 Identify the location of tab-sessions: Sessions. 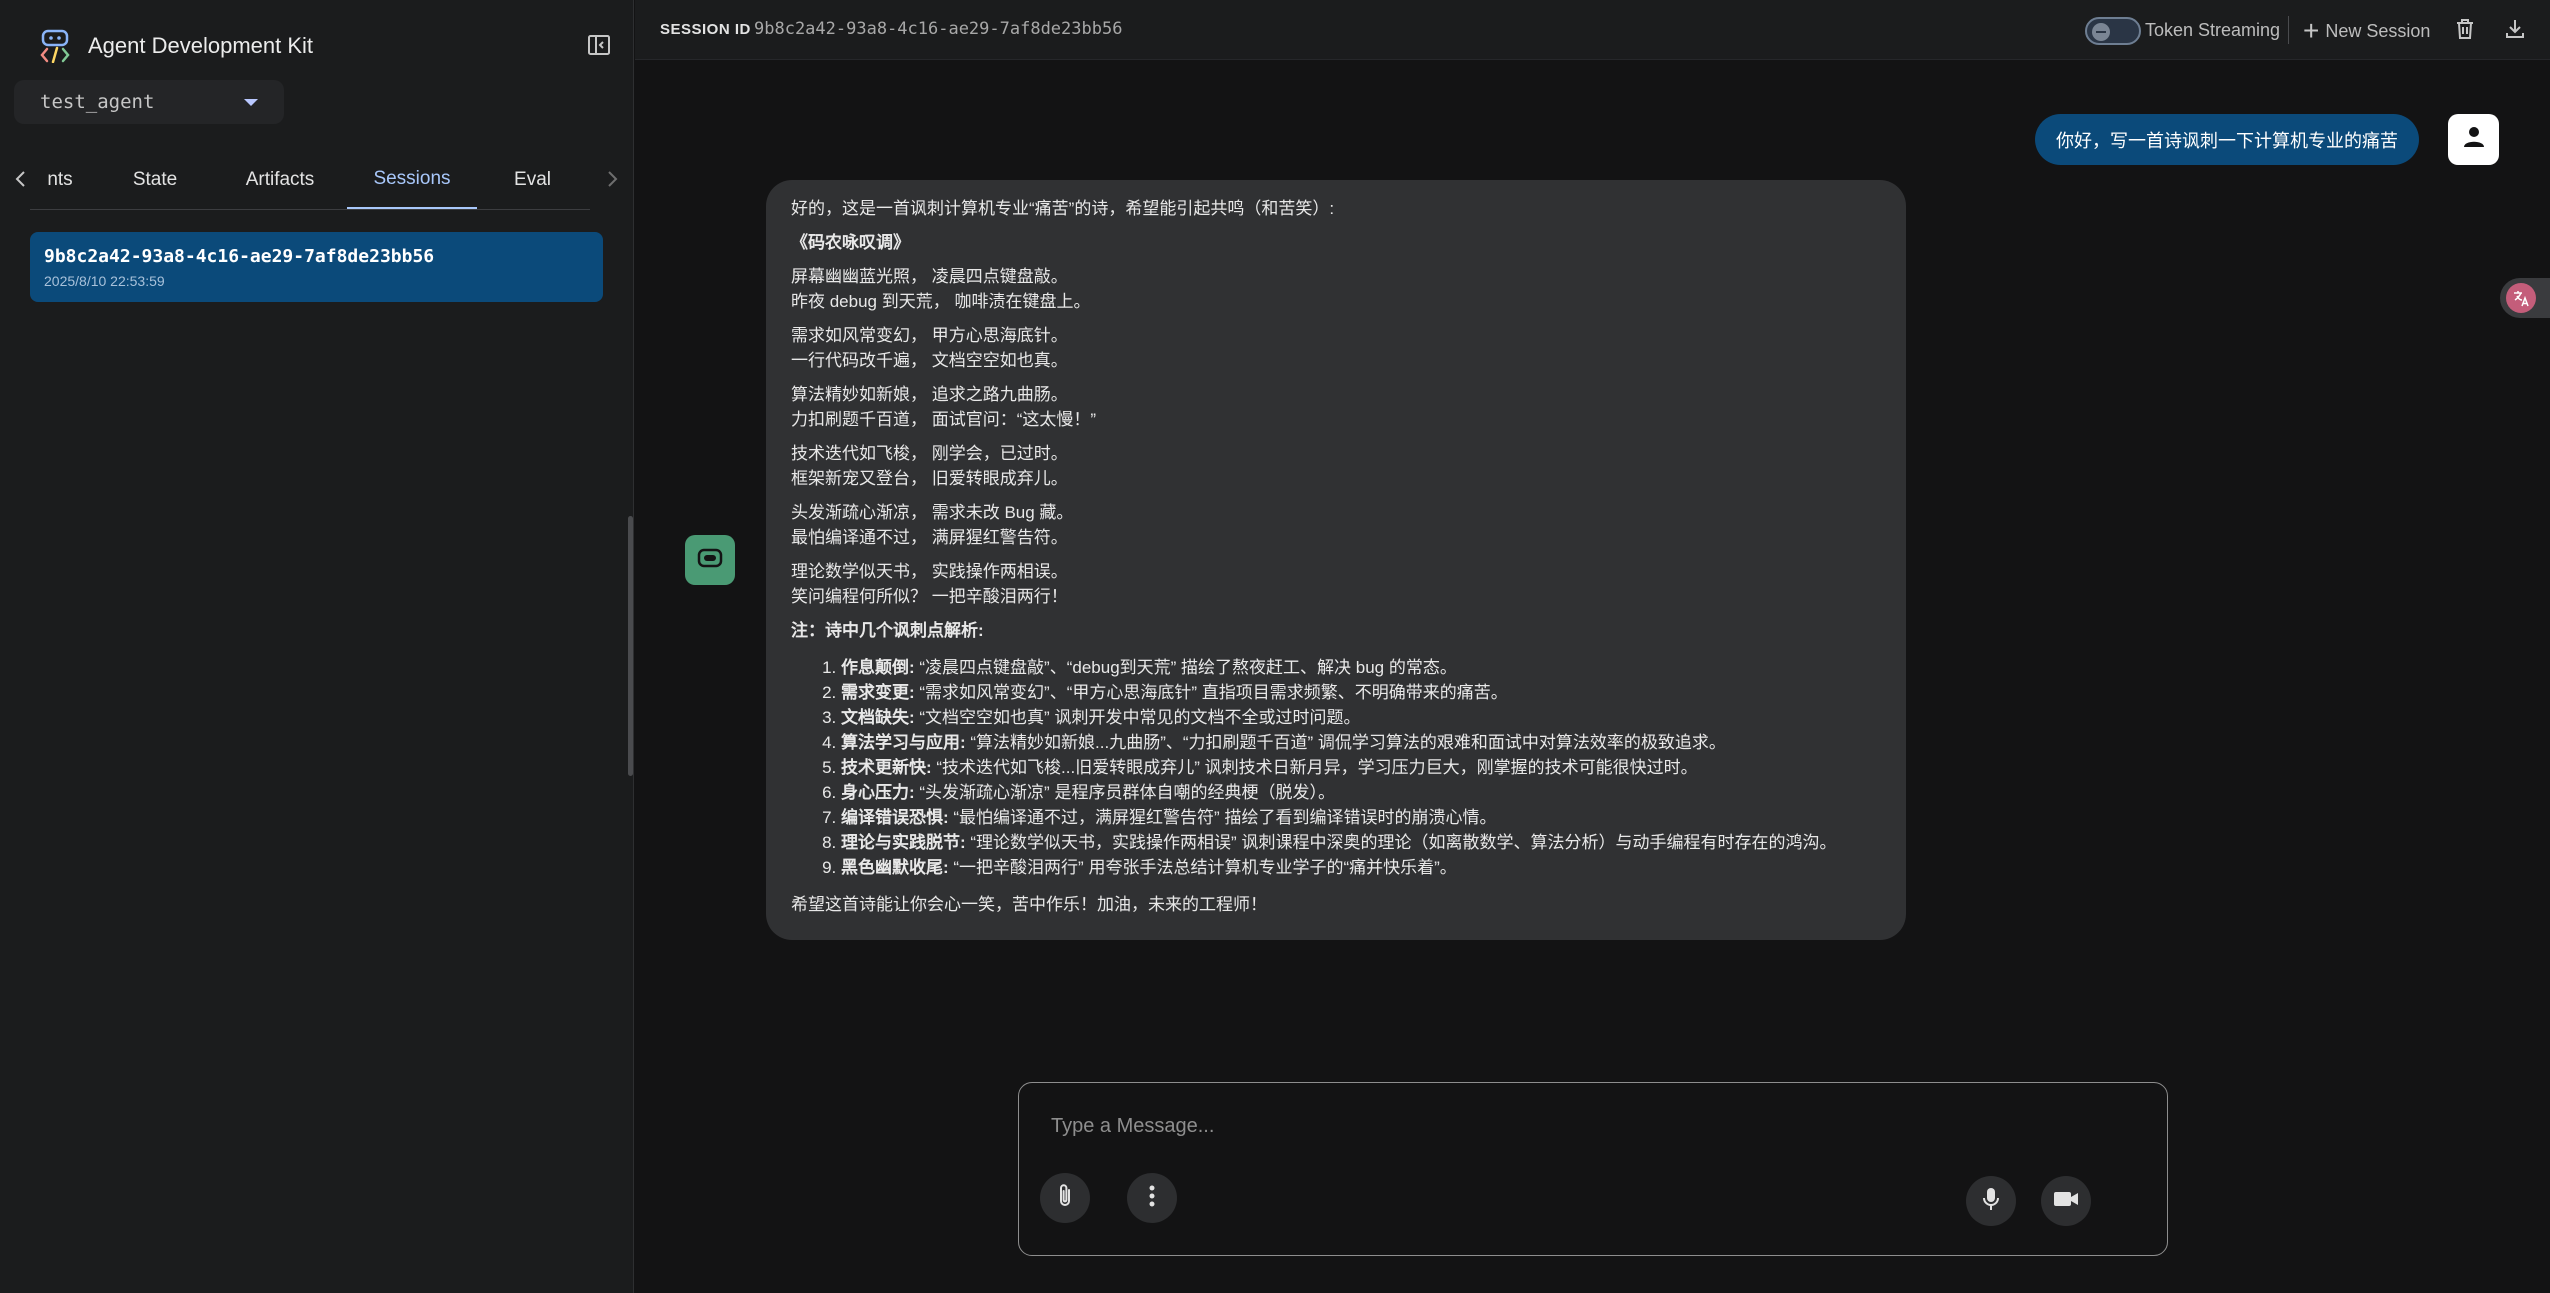
(412, 180).